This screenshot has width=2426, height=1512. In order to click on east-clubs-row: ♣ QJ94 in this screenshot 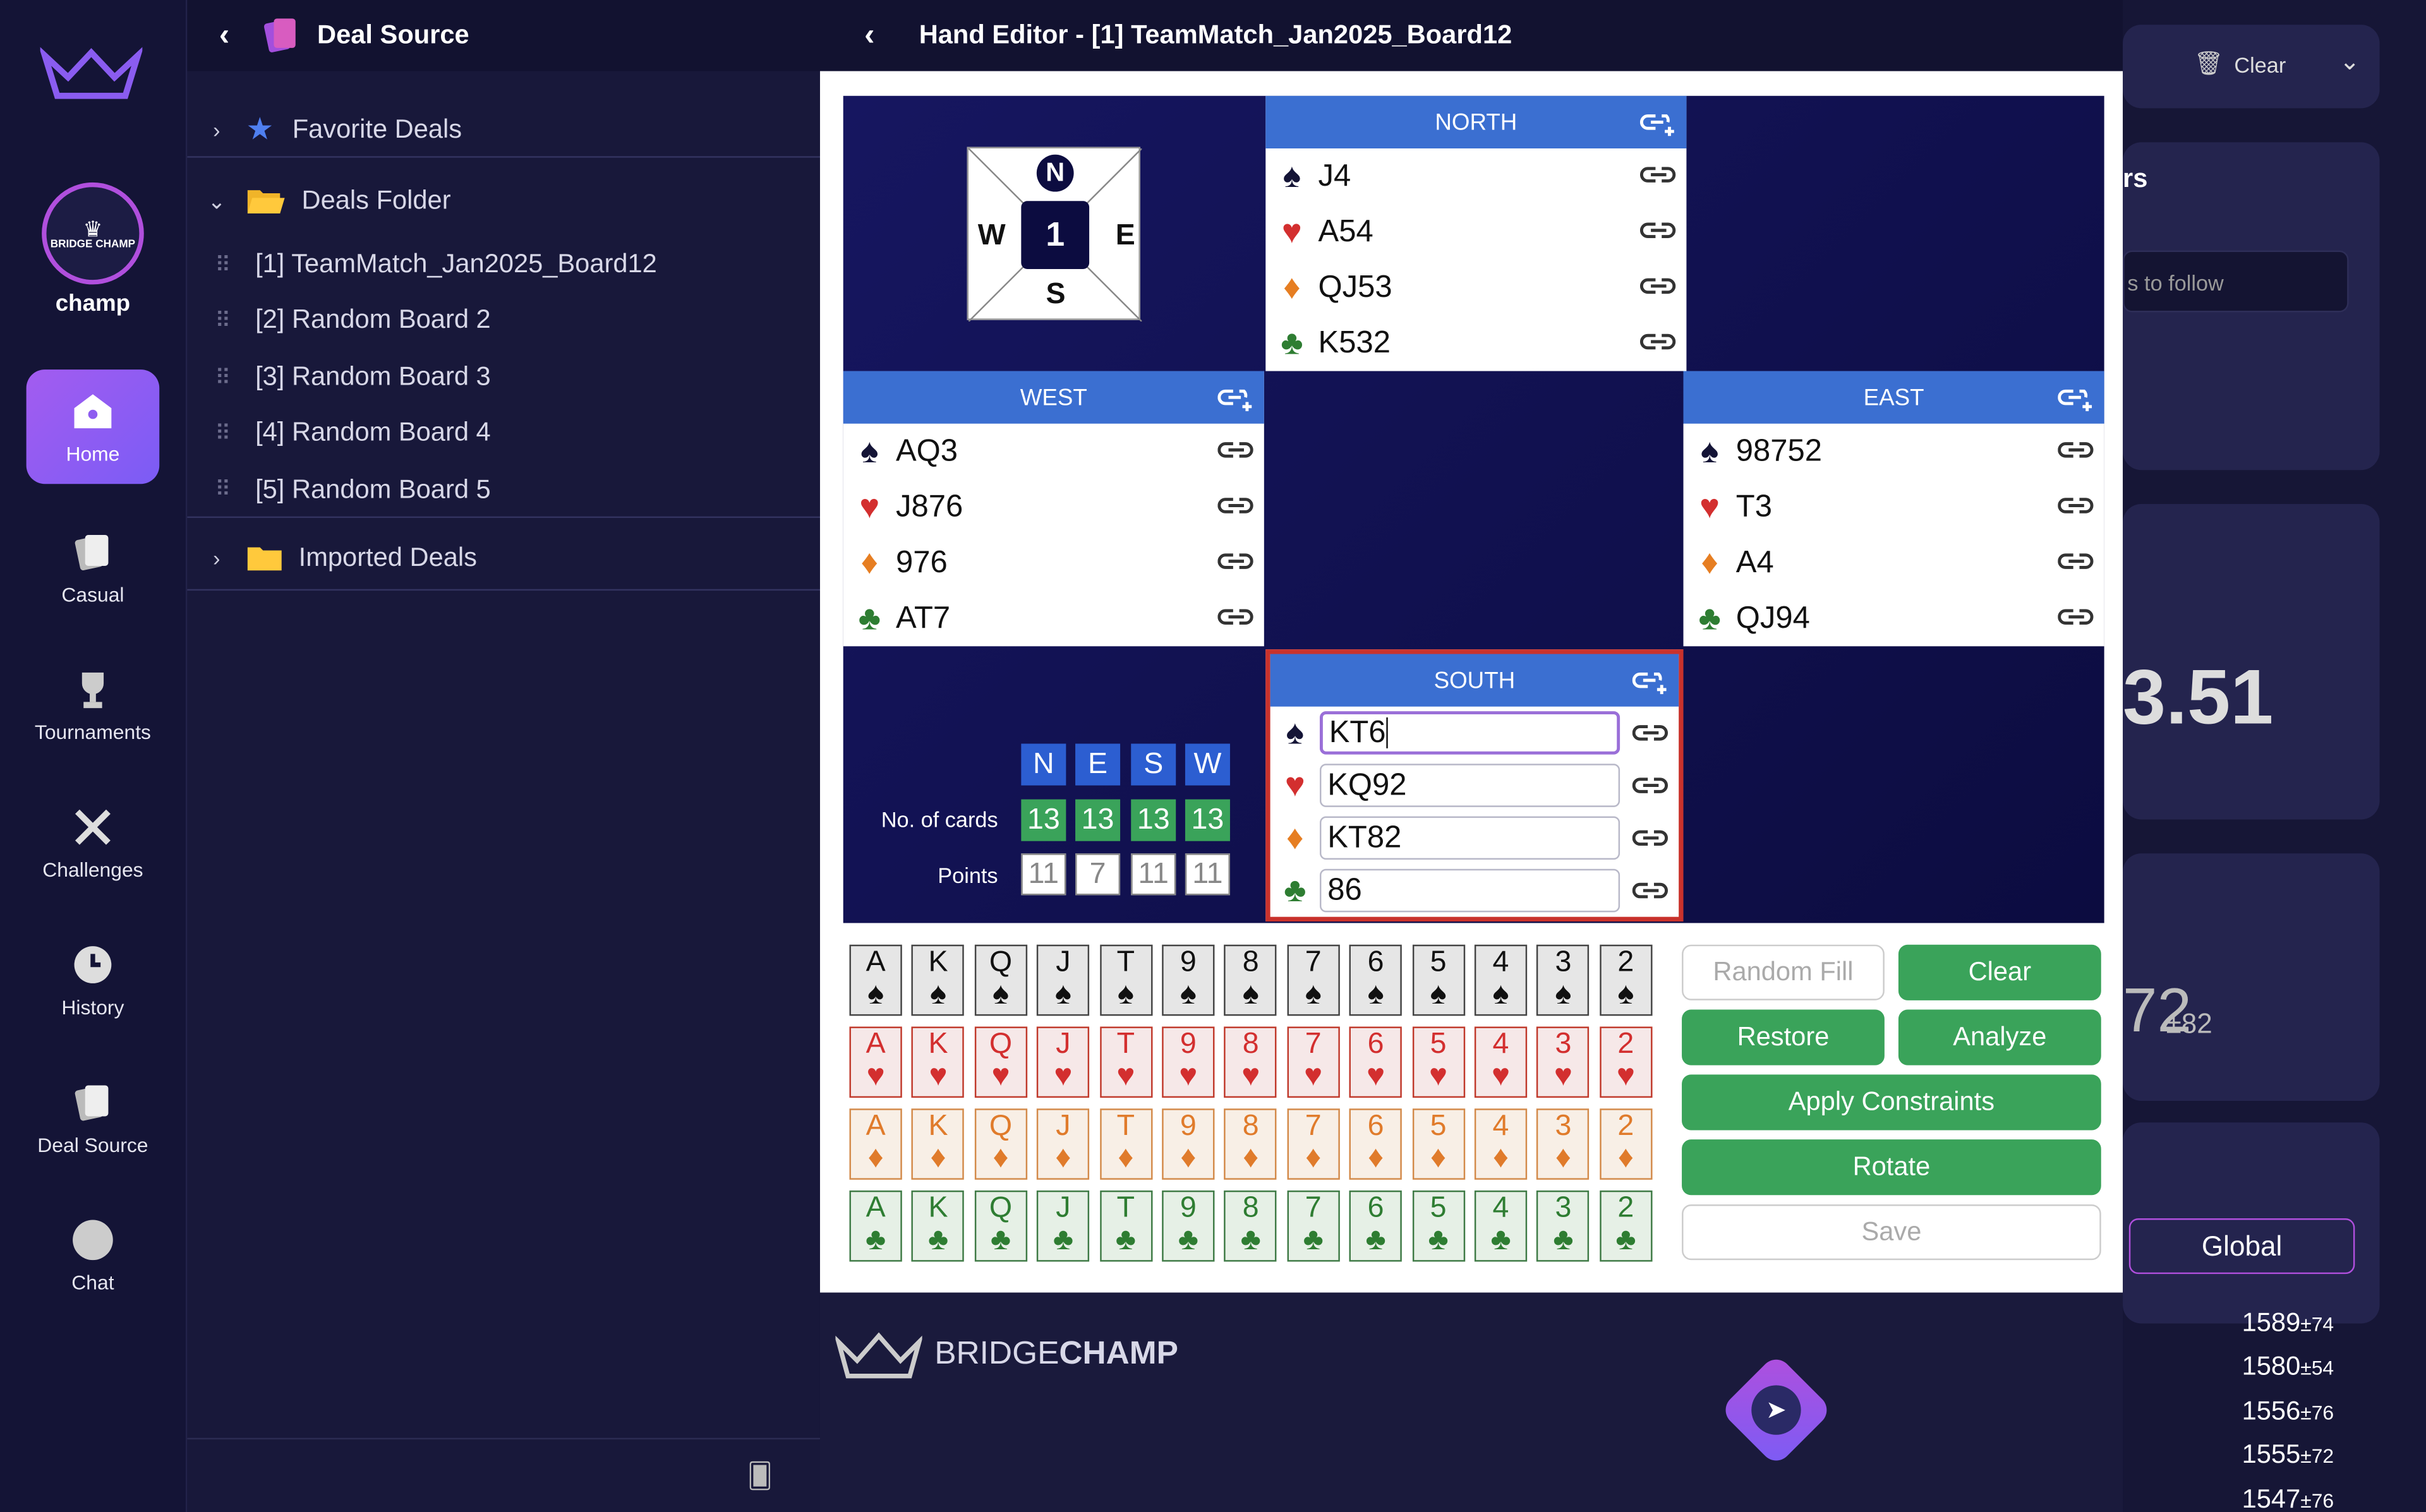, I will do `click(1894, 618)`.